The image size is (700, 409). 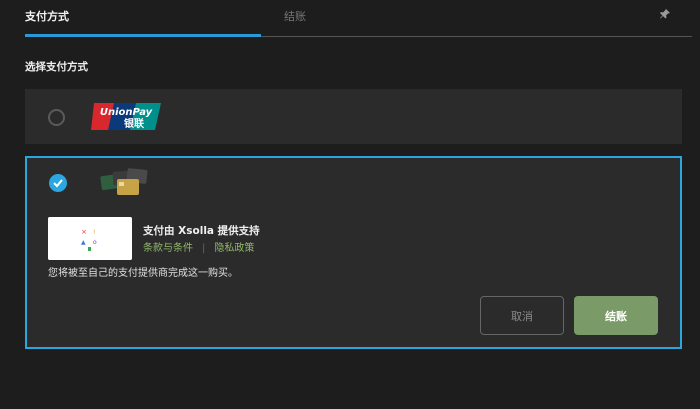 I want to click on tab-checkout: 结账, so click(x=295, y=16).